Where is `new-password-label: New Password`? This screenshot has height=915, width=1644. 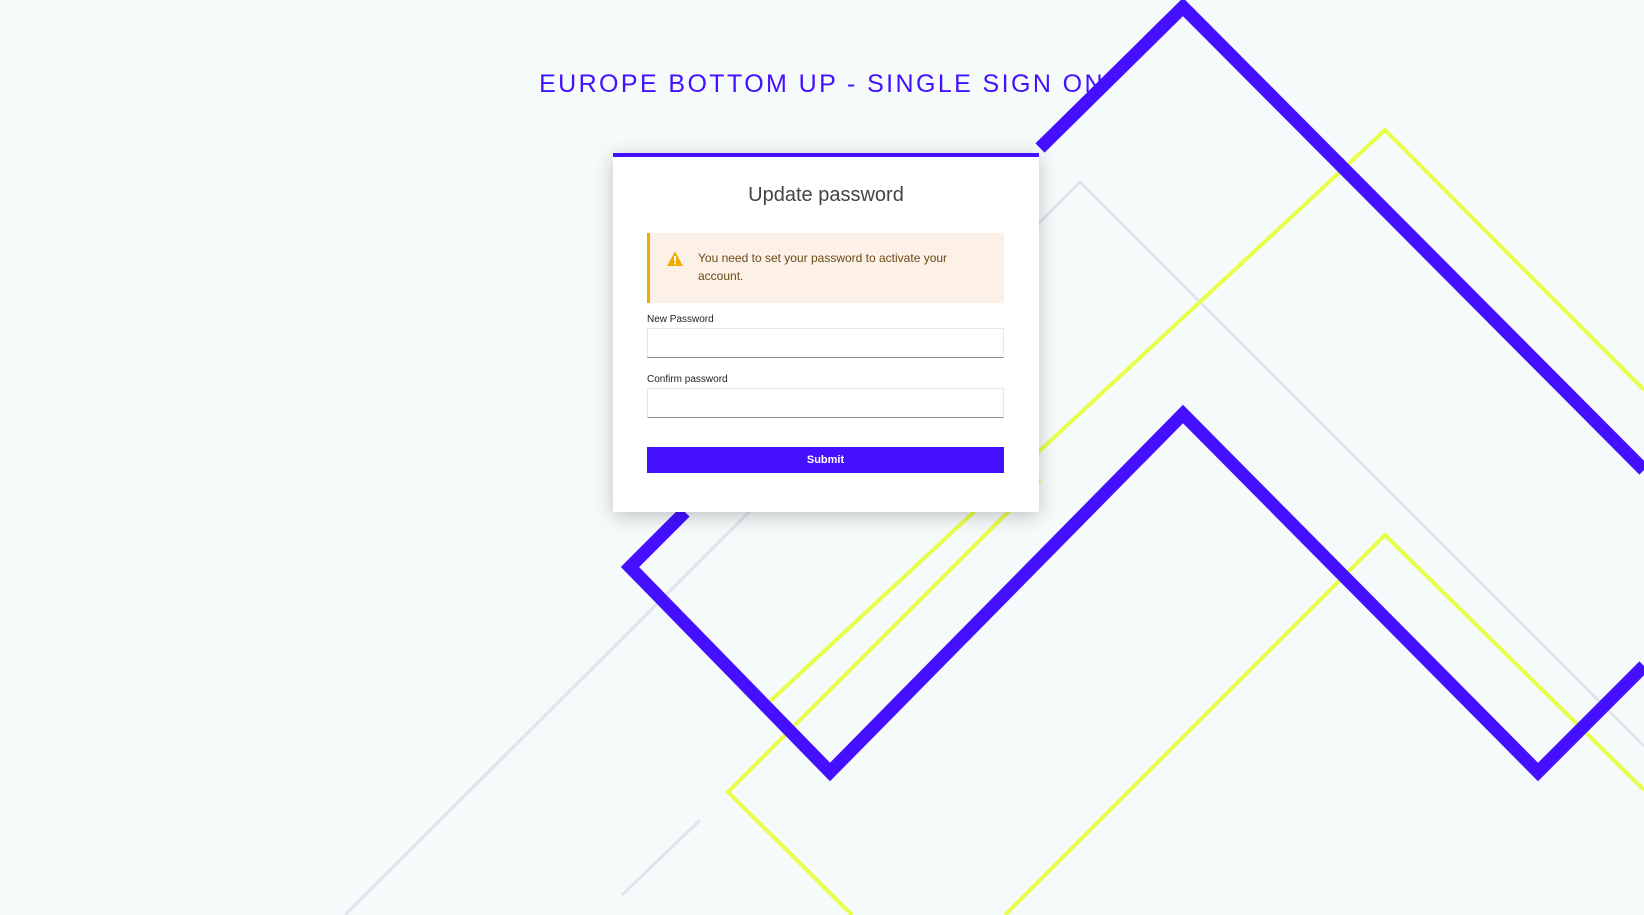 new-password-label: New Password is located at coordinates (680, 319).